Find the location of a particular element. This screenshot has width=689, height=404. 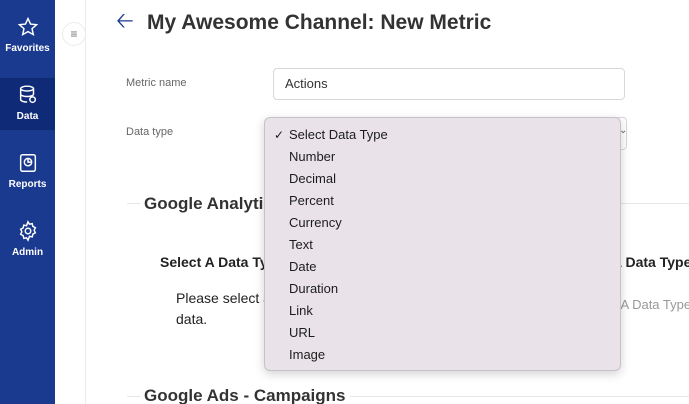

section-title-google-ads: Google Ads - Campaigns is located at coordinates (245, 395).